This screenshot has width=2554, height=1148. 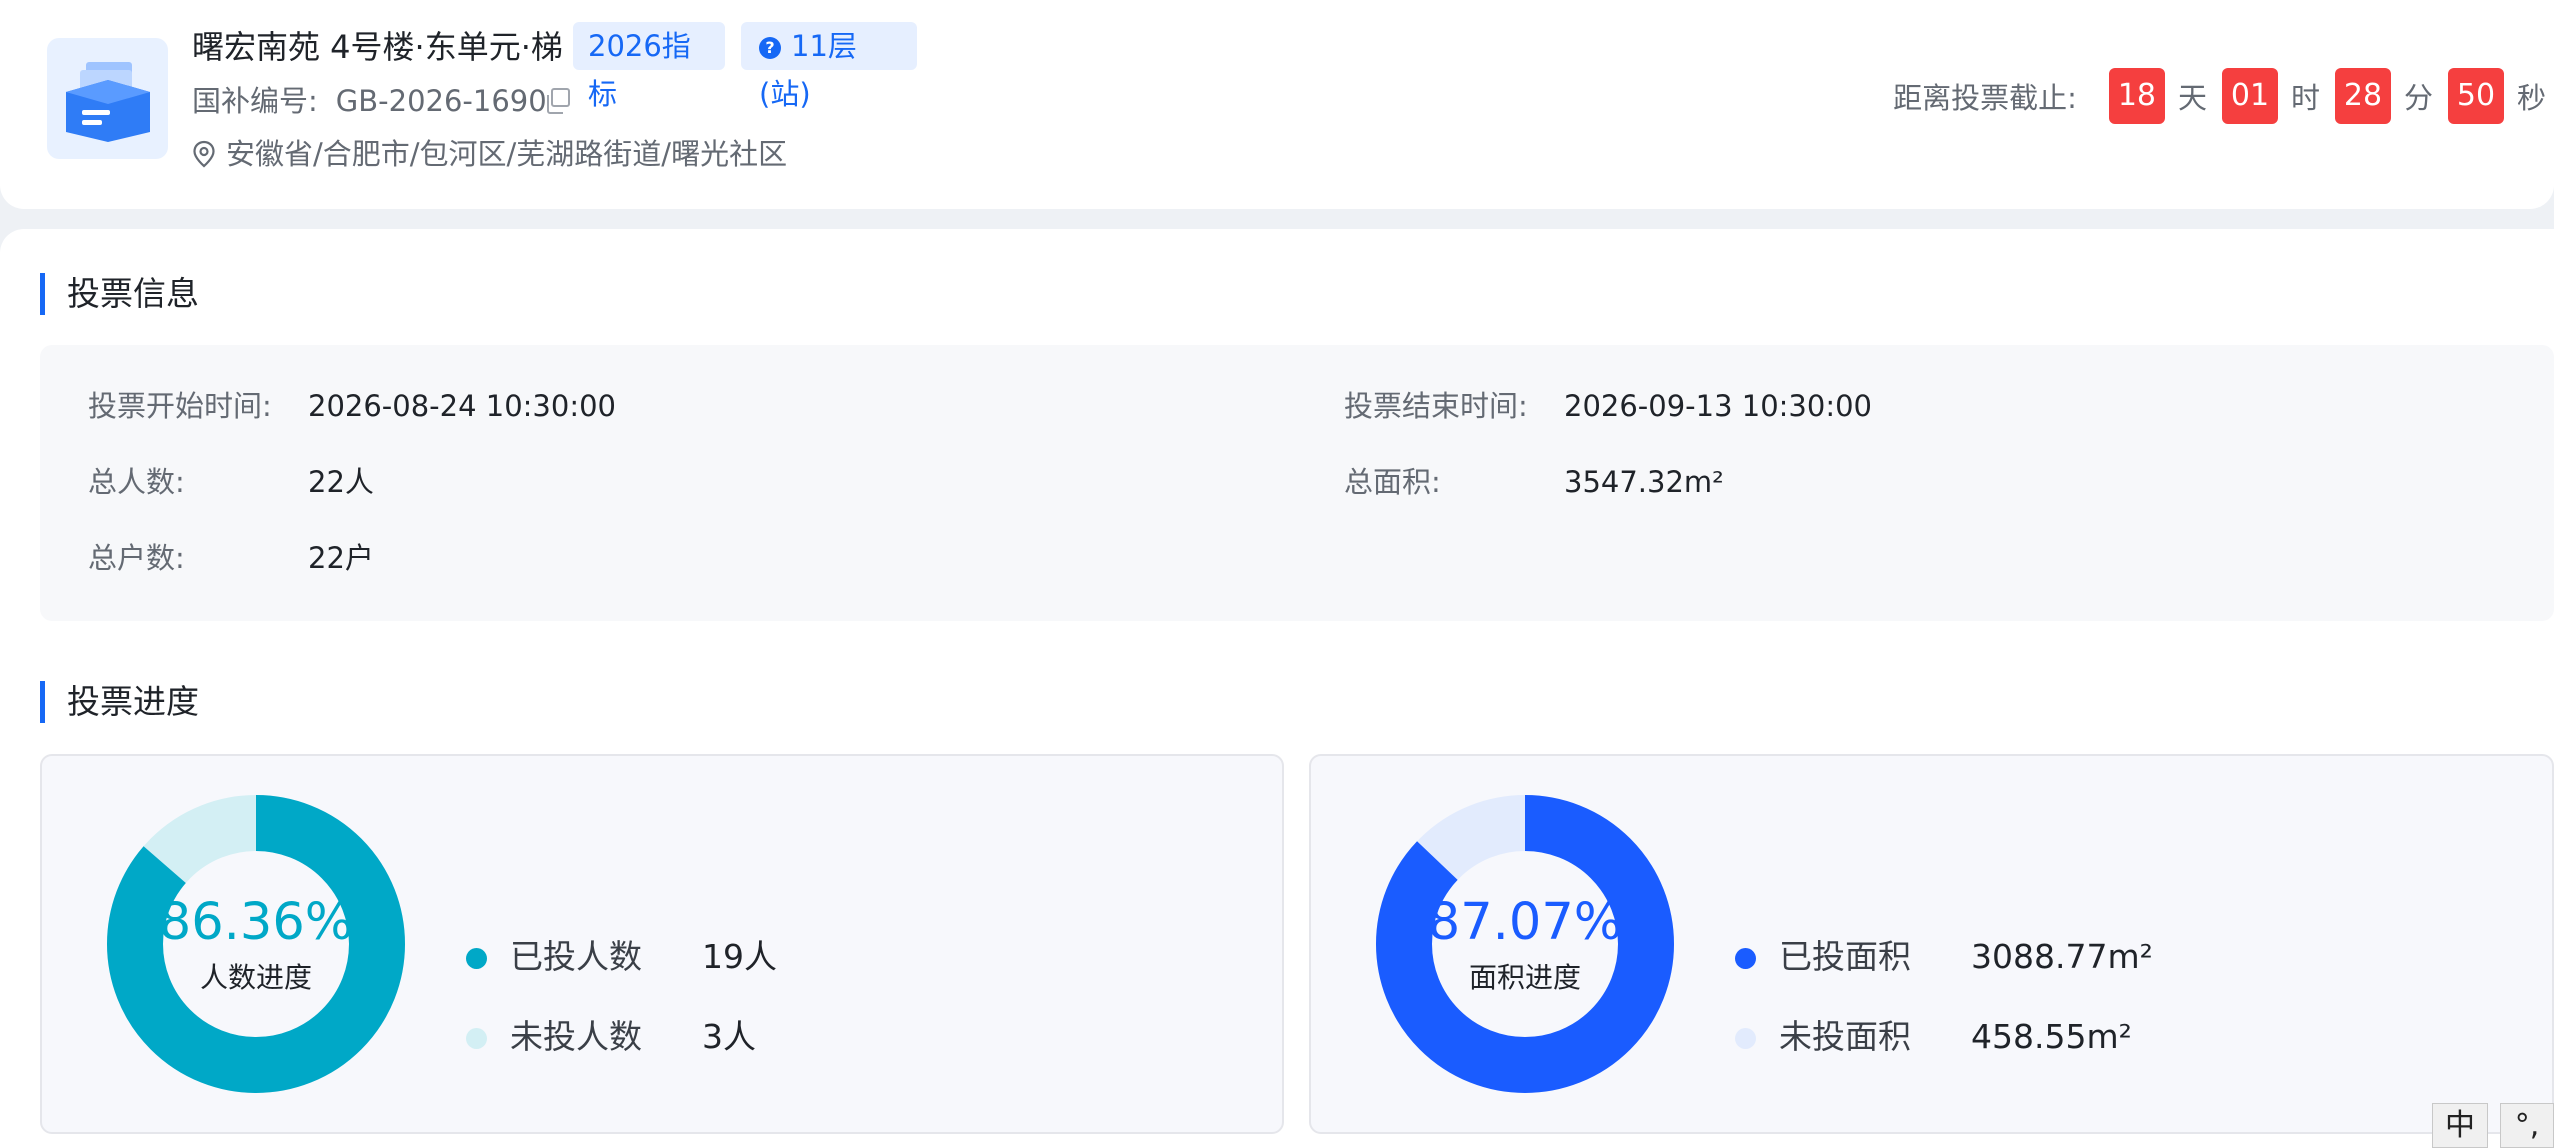 I want to click on help-icon: ?, so click(x=770, y=48).